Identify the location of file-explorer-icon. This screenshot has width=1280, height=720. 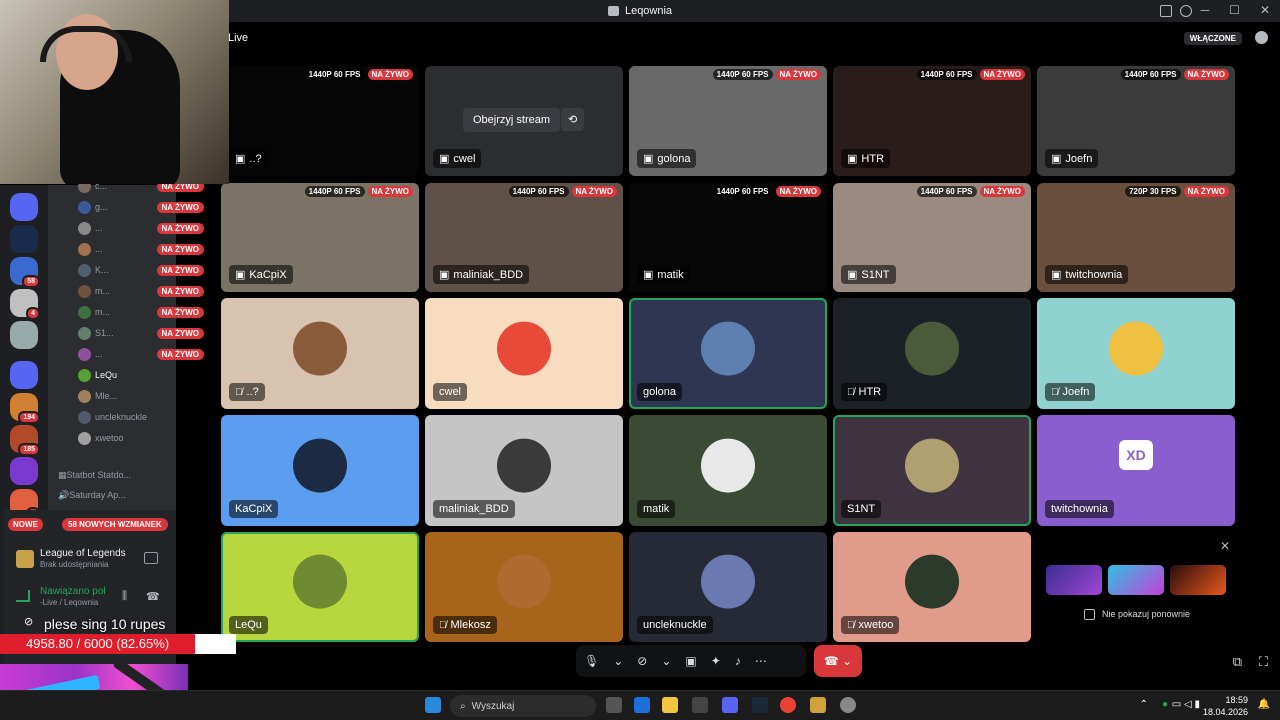
(670, 705).